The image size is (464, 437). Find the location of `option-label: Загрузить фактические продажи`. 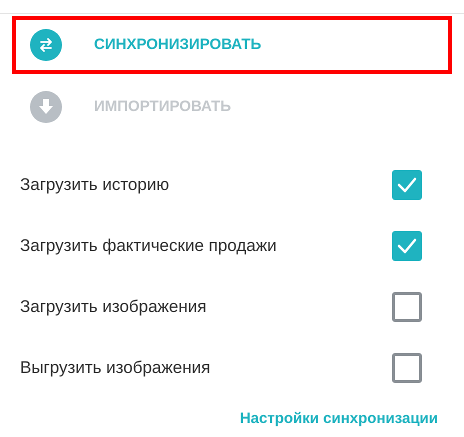

option-label: Загрузить фактические продажи is located at coordinates (148, 245).